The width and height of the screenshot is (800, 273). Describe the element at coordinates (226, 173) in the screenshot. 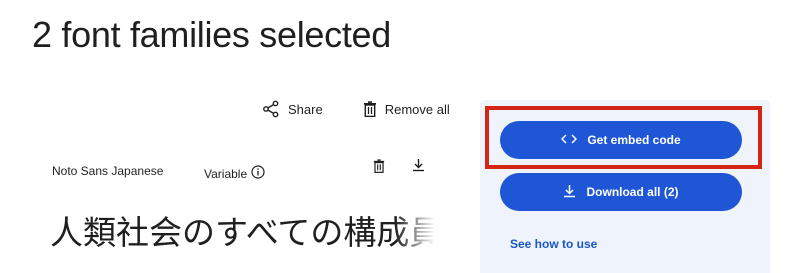

I see `variable-label: Variable` at that location.